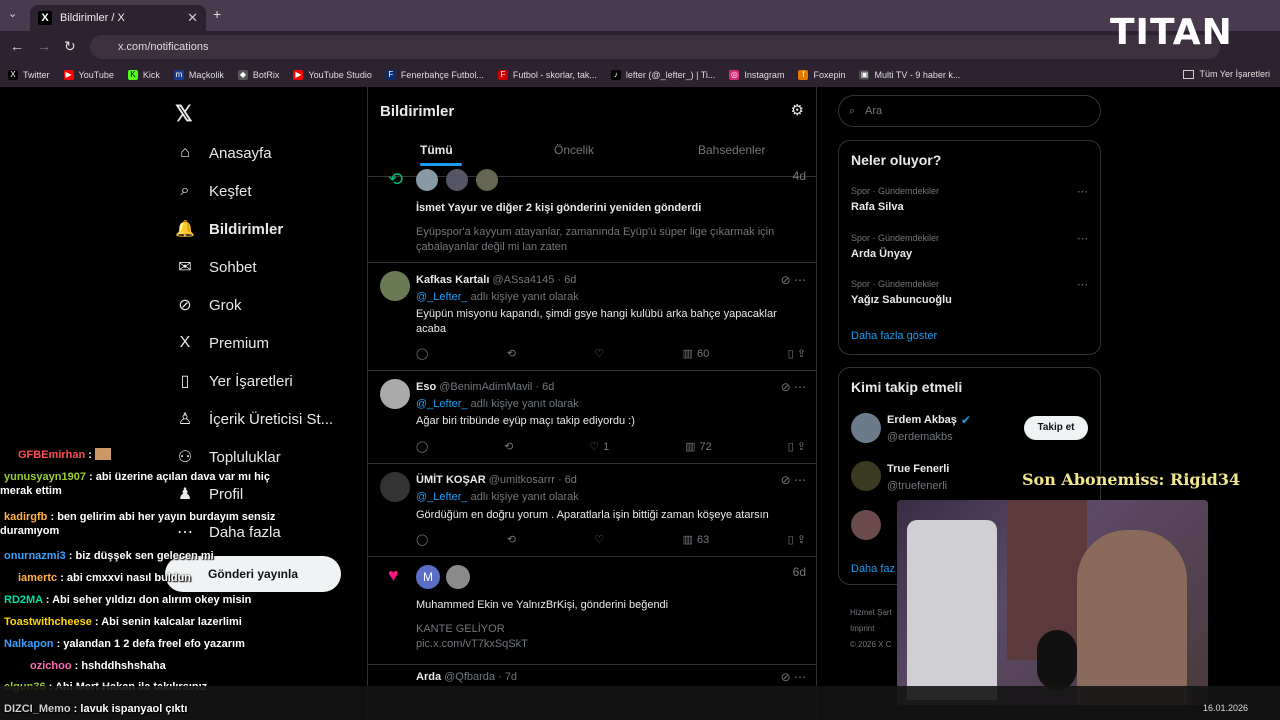  Describe the element at coordinates (1131, 479) in the screenshot. I see `sub-alert: Son Abonemiss: Rigid34` at that location.